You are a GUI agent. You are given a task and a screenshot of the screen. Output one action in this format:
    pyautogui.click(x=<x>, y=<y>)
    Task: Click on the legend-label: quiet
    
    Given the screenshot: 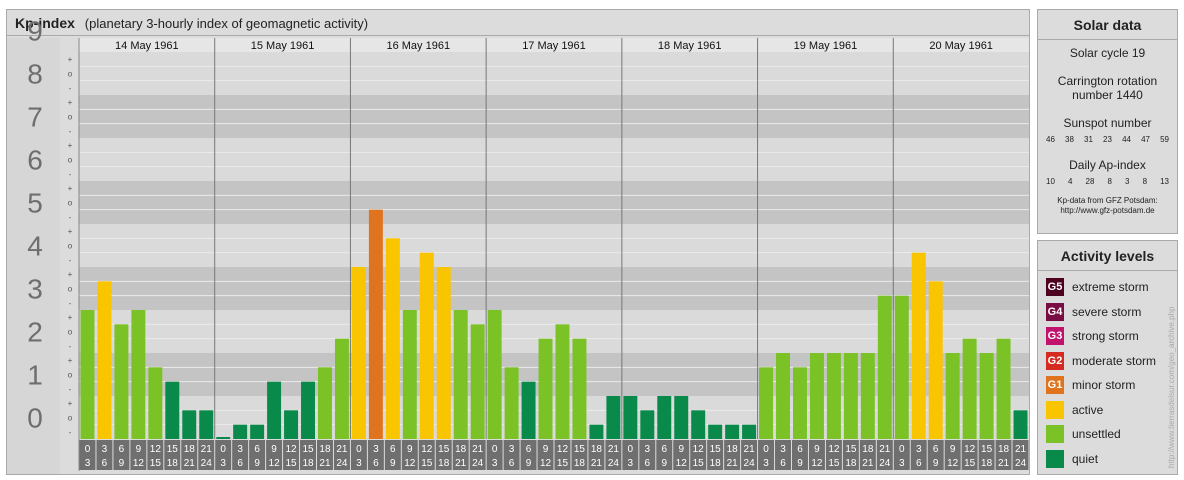 What is the action you would take?
    pyautogui.click(x=1085, y=458)
    